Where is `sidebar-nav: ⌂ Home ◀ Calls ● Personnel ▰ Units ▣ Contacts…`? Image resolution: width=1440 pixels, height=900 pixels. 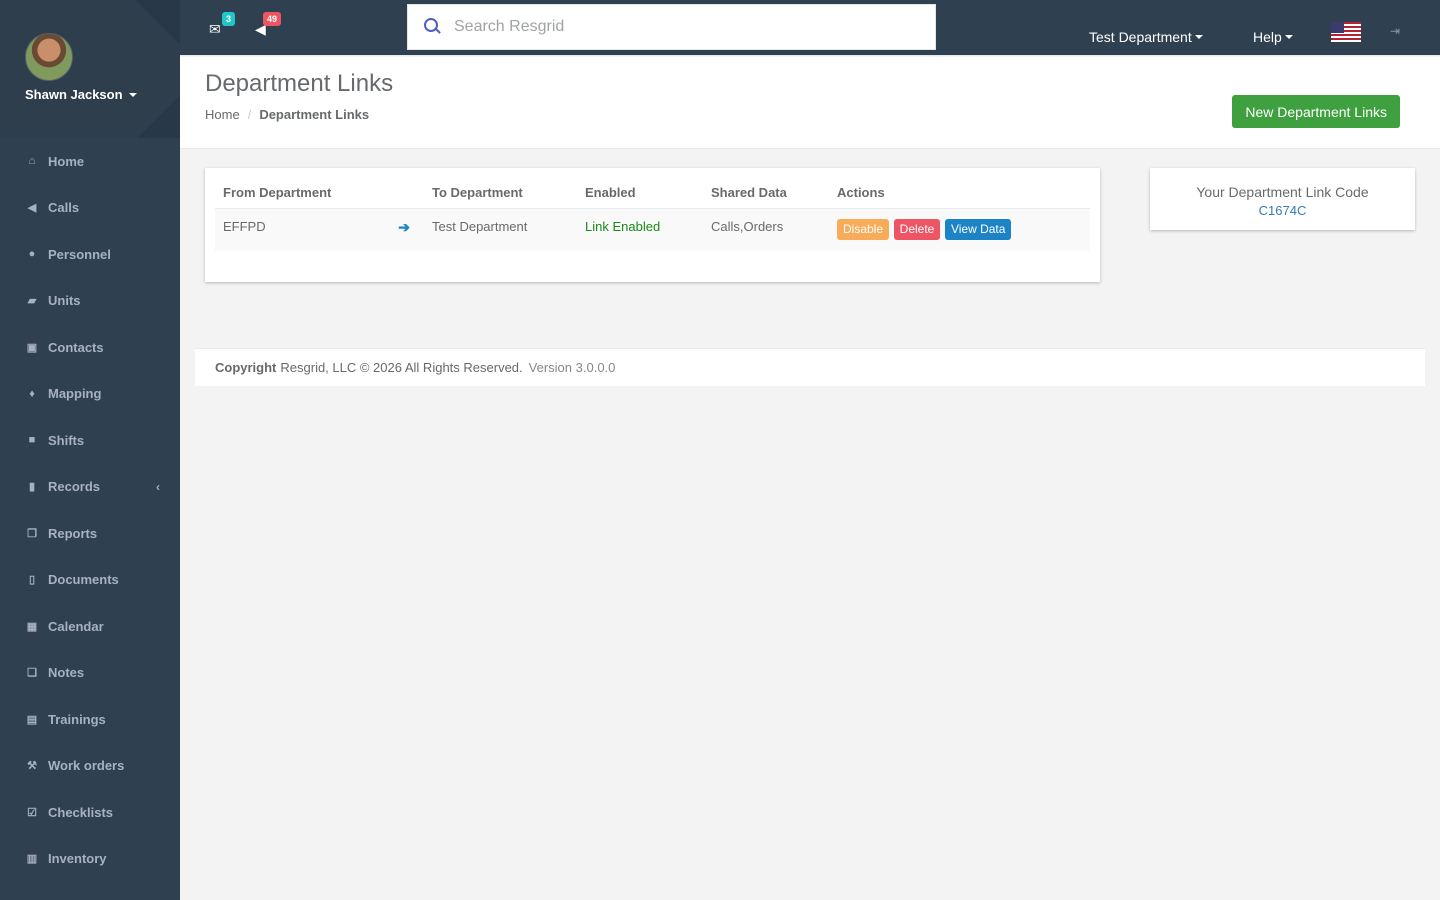 sidebar-nav: ⌂ Home ◀ Calls ● Personnel ▰ Units ▣ Contacts… is located at coordinates (90, 510).